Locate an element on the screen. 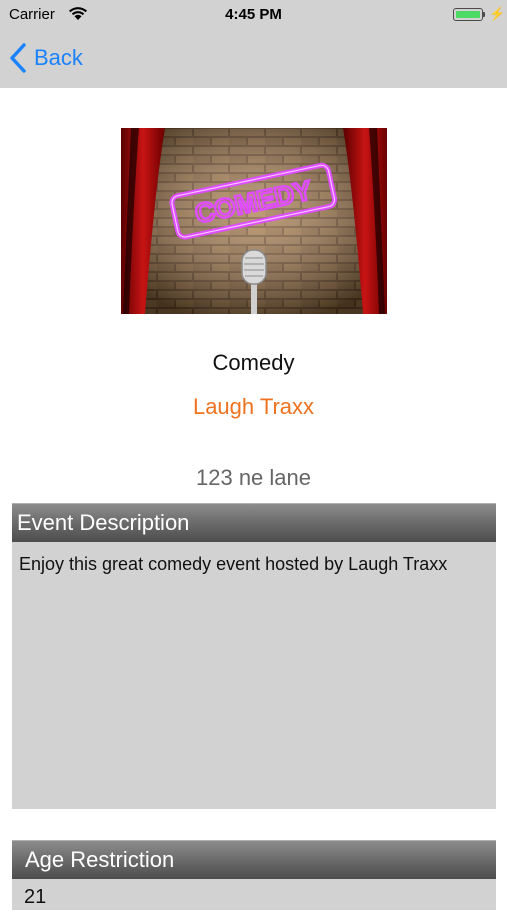  back-label: Back is located at coordinates (58, 57).